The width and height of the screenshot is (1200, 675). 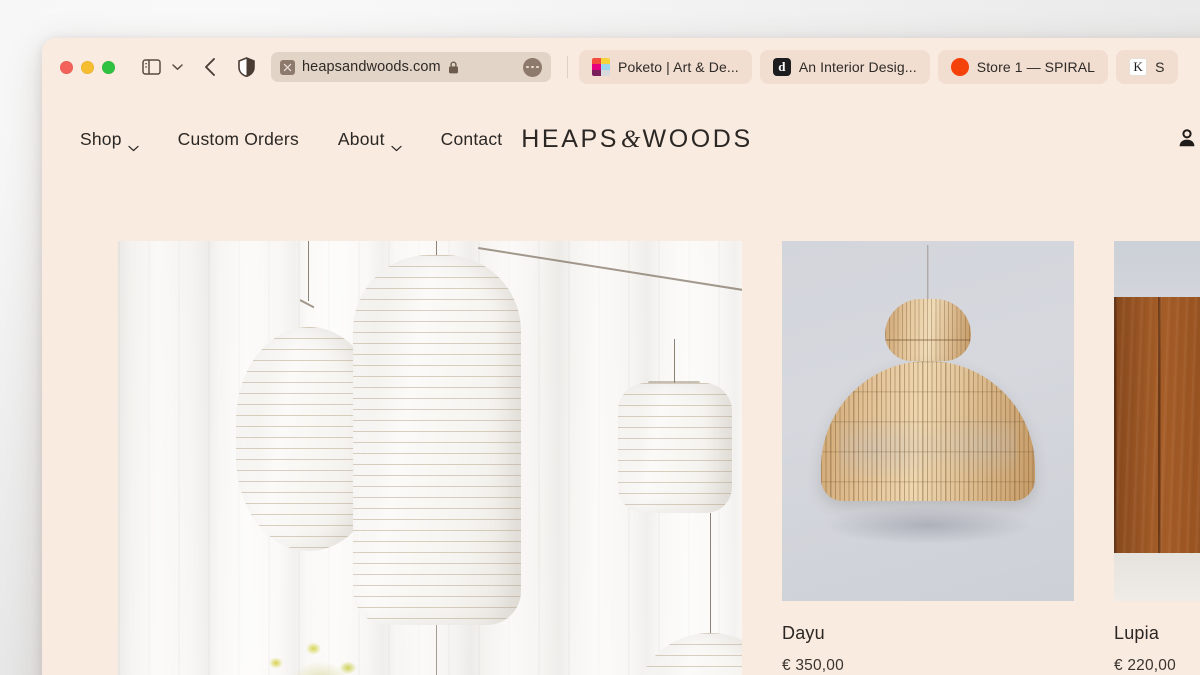 I want to click on product-card-lupia: Lupia € 220,00, so click(x=1157, y=458).